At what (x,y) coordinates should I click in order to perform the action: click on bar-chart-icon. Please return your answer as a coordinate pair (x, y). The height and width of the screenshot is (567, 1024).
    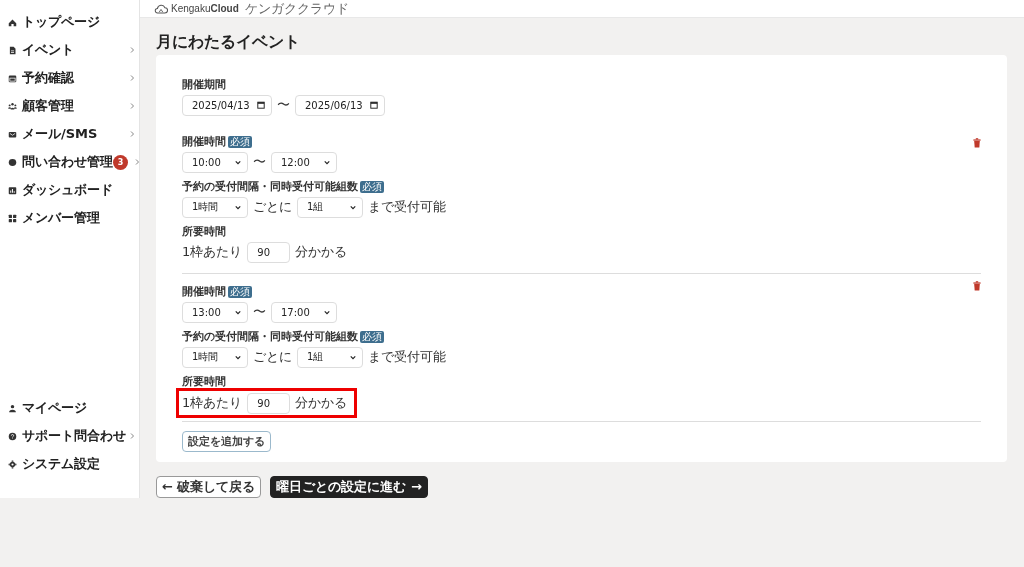
    Looking at the image, I should click on (12, 190).